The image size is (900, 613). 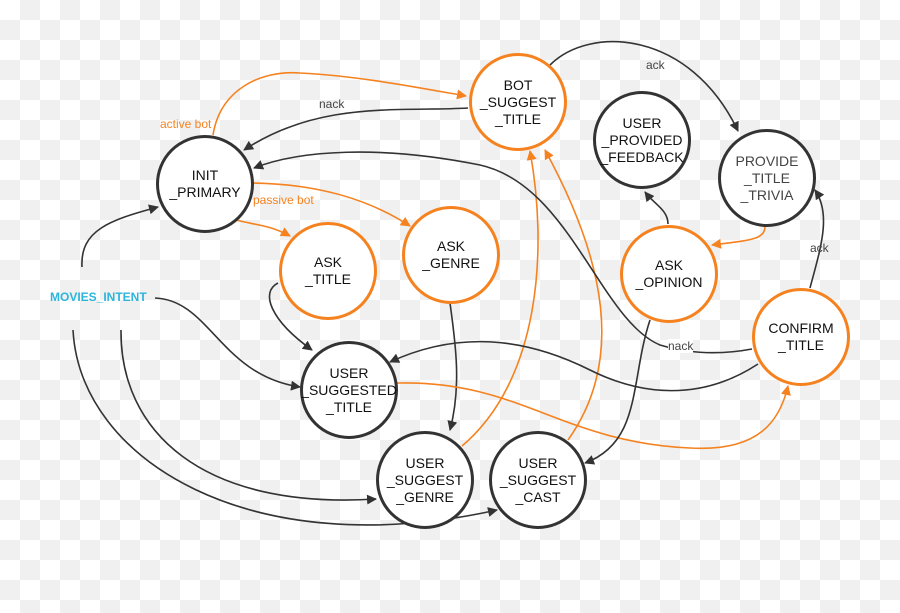 What do you see at coordinates (98, 297) in the screenshot?
I see `movies-intent-label: MOVIES_INTENT` at bounding box center [98, 297].